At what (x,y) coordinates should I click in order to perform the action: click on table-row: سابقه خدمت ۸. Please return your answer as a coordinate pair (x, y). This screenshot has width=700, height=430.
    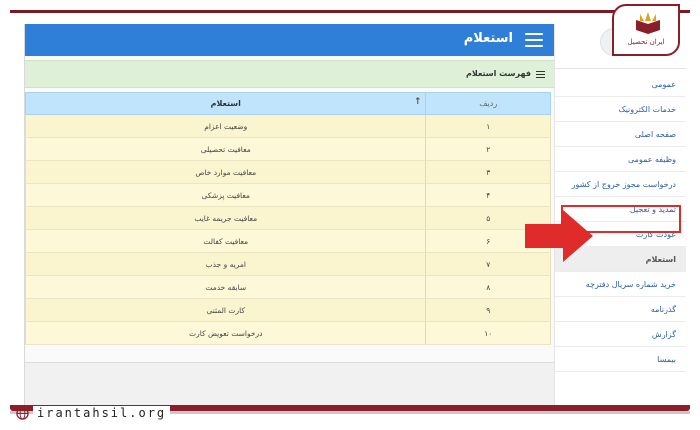
    Looking at the image, I should click on (288, 287).